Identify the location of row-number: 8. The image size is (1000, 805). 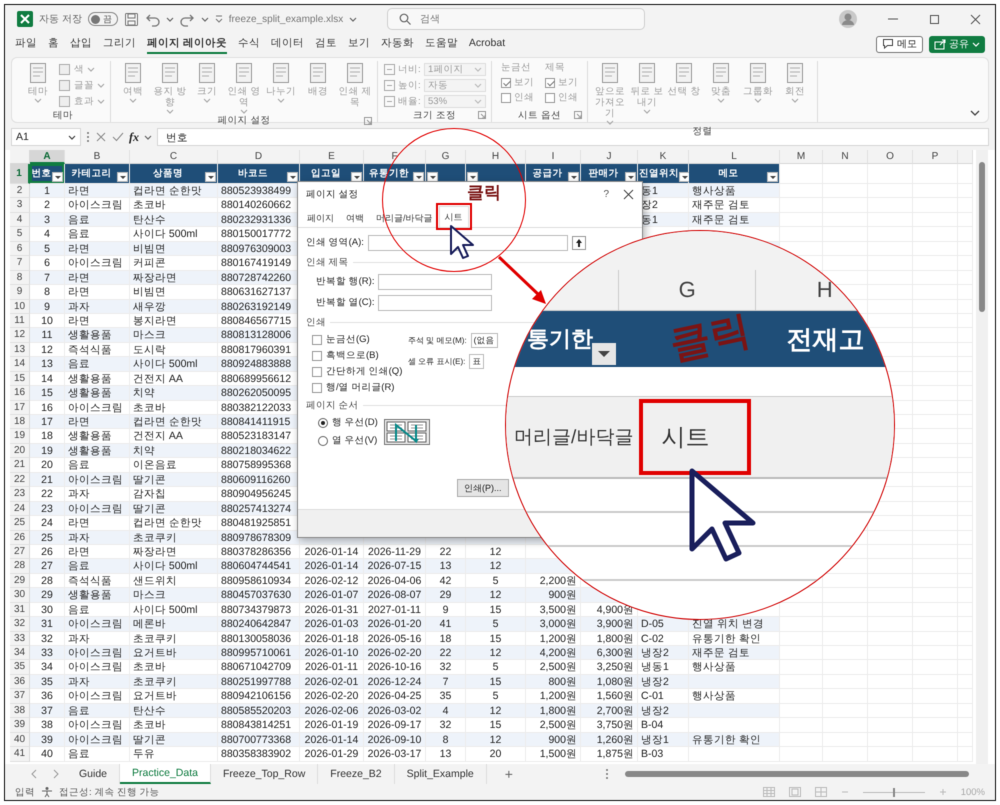
(20, 278).